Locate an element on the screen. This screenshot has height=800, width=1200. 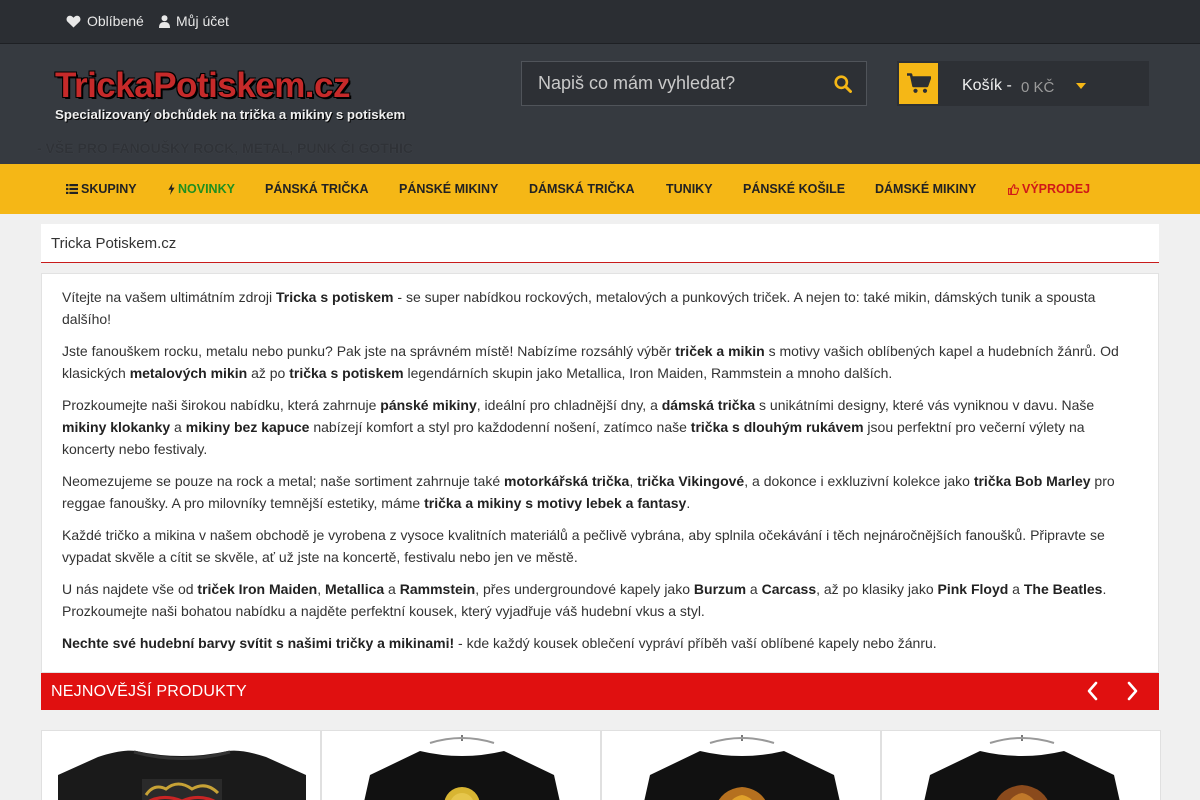
nav-item-label: PÁNSKÁ TRIČKA is located at coordinates (317, 189).